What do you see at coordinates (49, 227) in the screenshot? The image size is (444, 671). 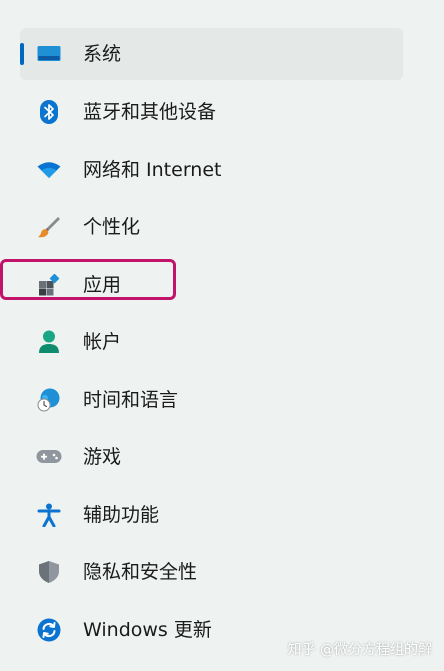 I see `paintbrush-icon` at bounding box center [49, 227].